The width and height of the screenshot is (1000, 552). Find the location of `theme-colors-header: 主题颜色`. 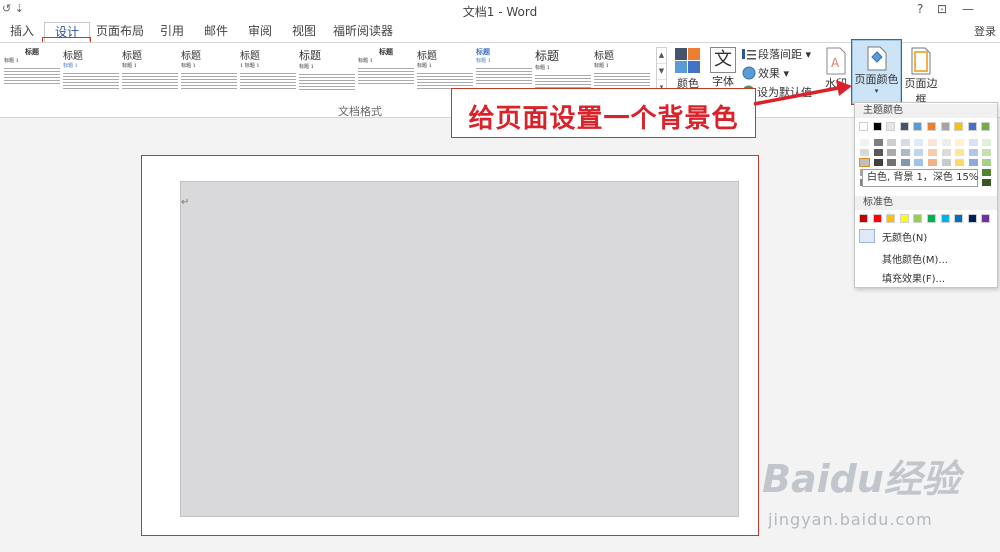

theme-colors-header: 主题颜色 is located at coordinates (926, 111).